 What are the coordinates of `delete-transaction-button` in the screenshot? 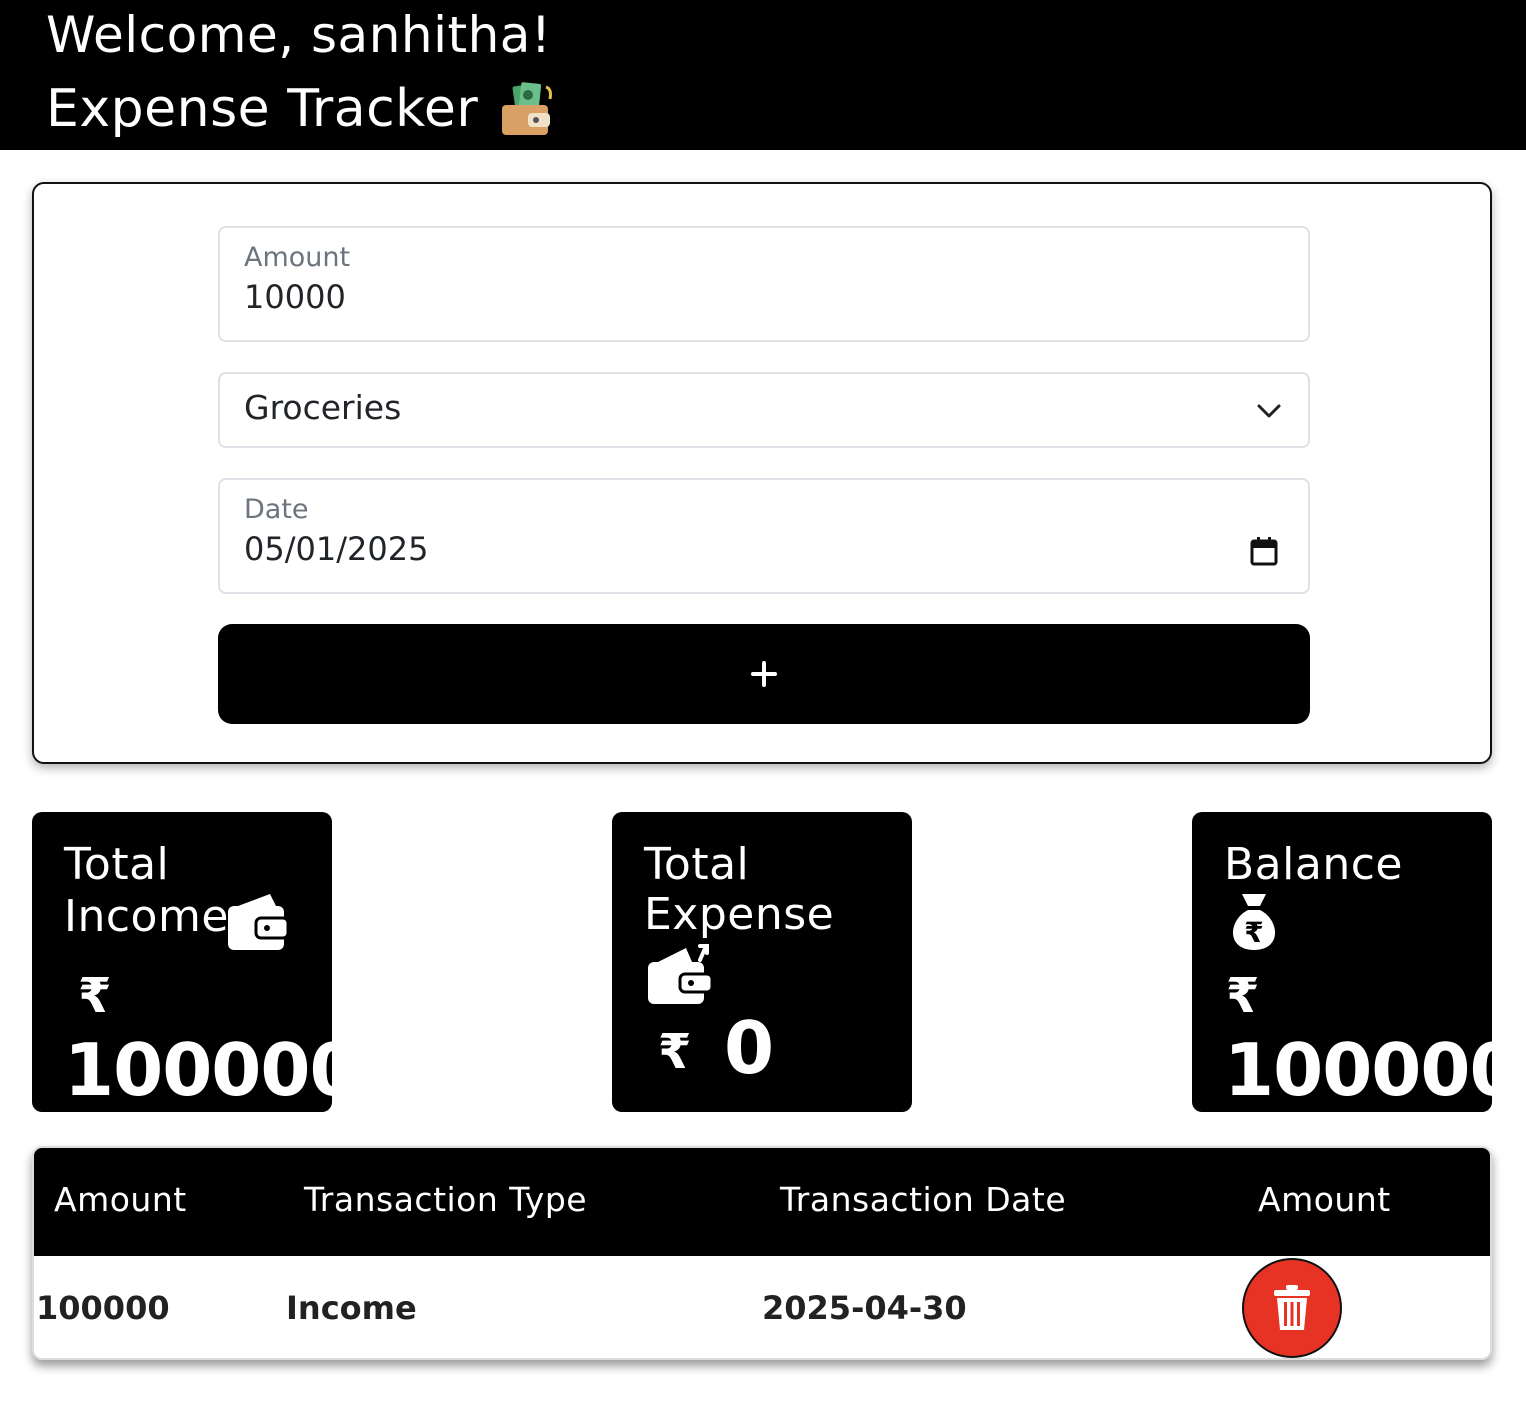 It's located at (1292, 1308).